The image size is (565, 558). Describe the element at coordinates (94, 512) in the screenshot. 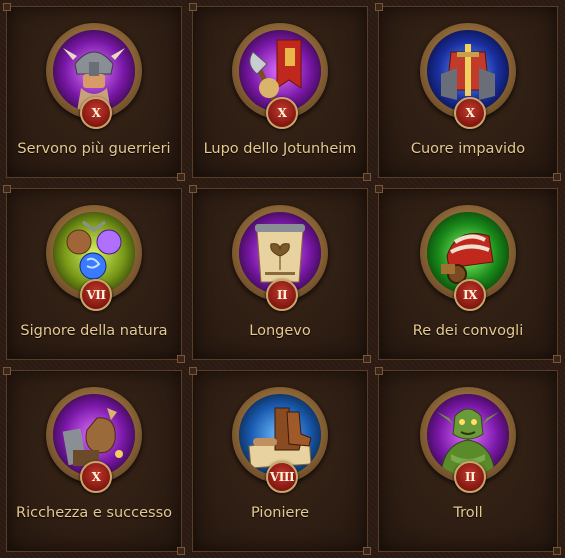

I see `perk-name: Ricchezza e successo` at that location.